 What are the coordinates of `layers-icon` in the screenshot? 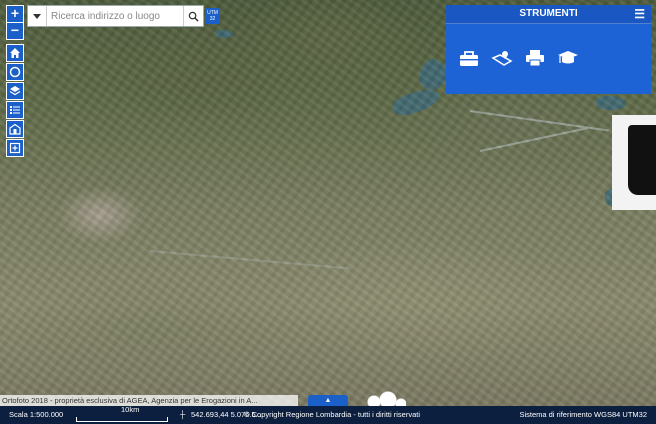 It's located at (15, 91).